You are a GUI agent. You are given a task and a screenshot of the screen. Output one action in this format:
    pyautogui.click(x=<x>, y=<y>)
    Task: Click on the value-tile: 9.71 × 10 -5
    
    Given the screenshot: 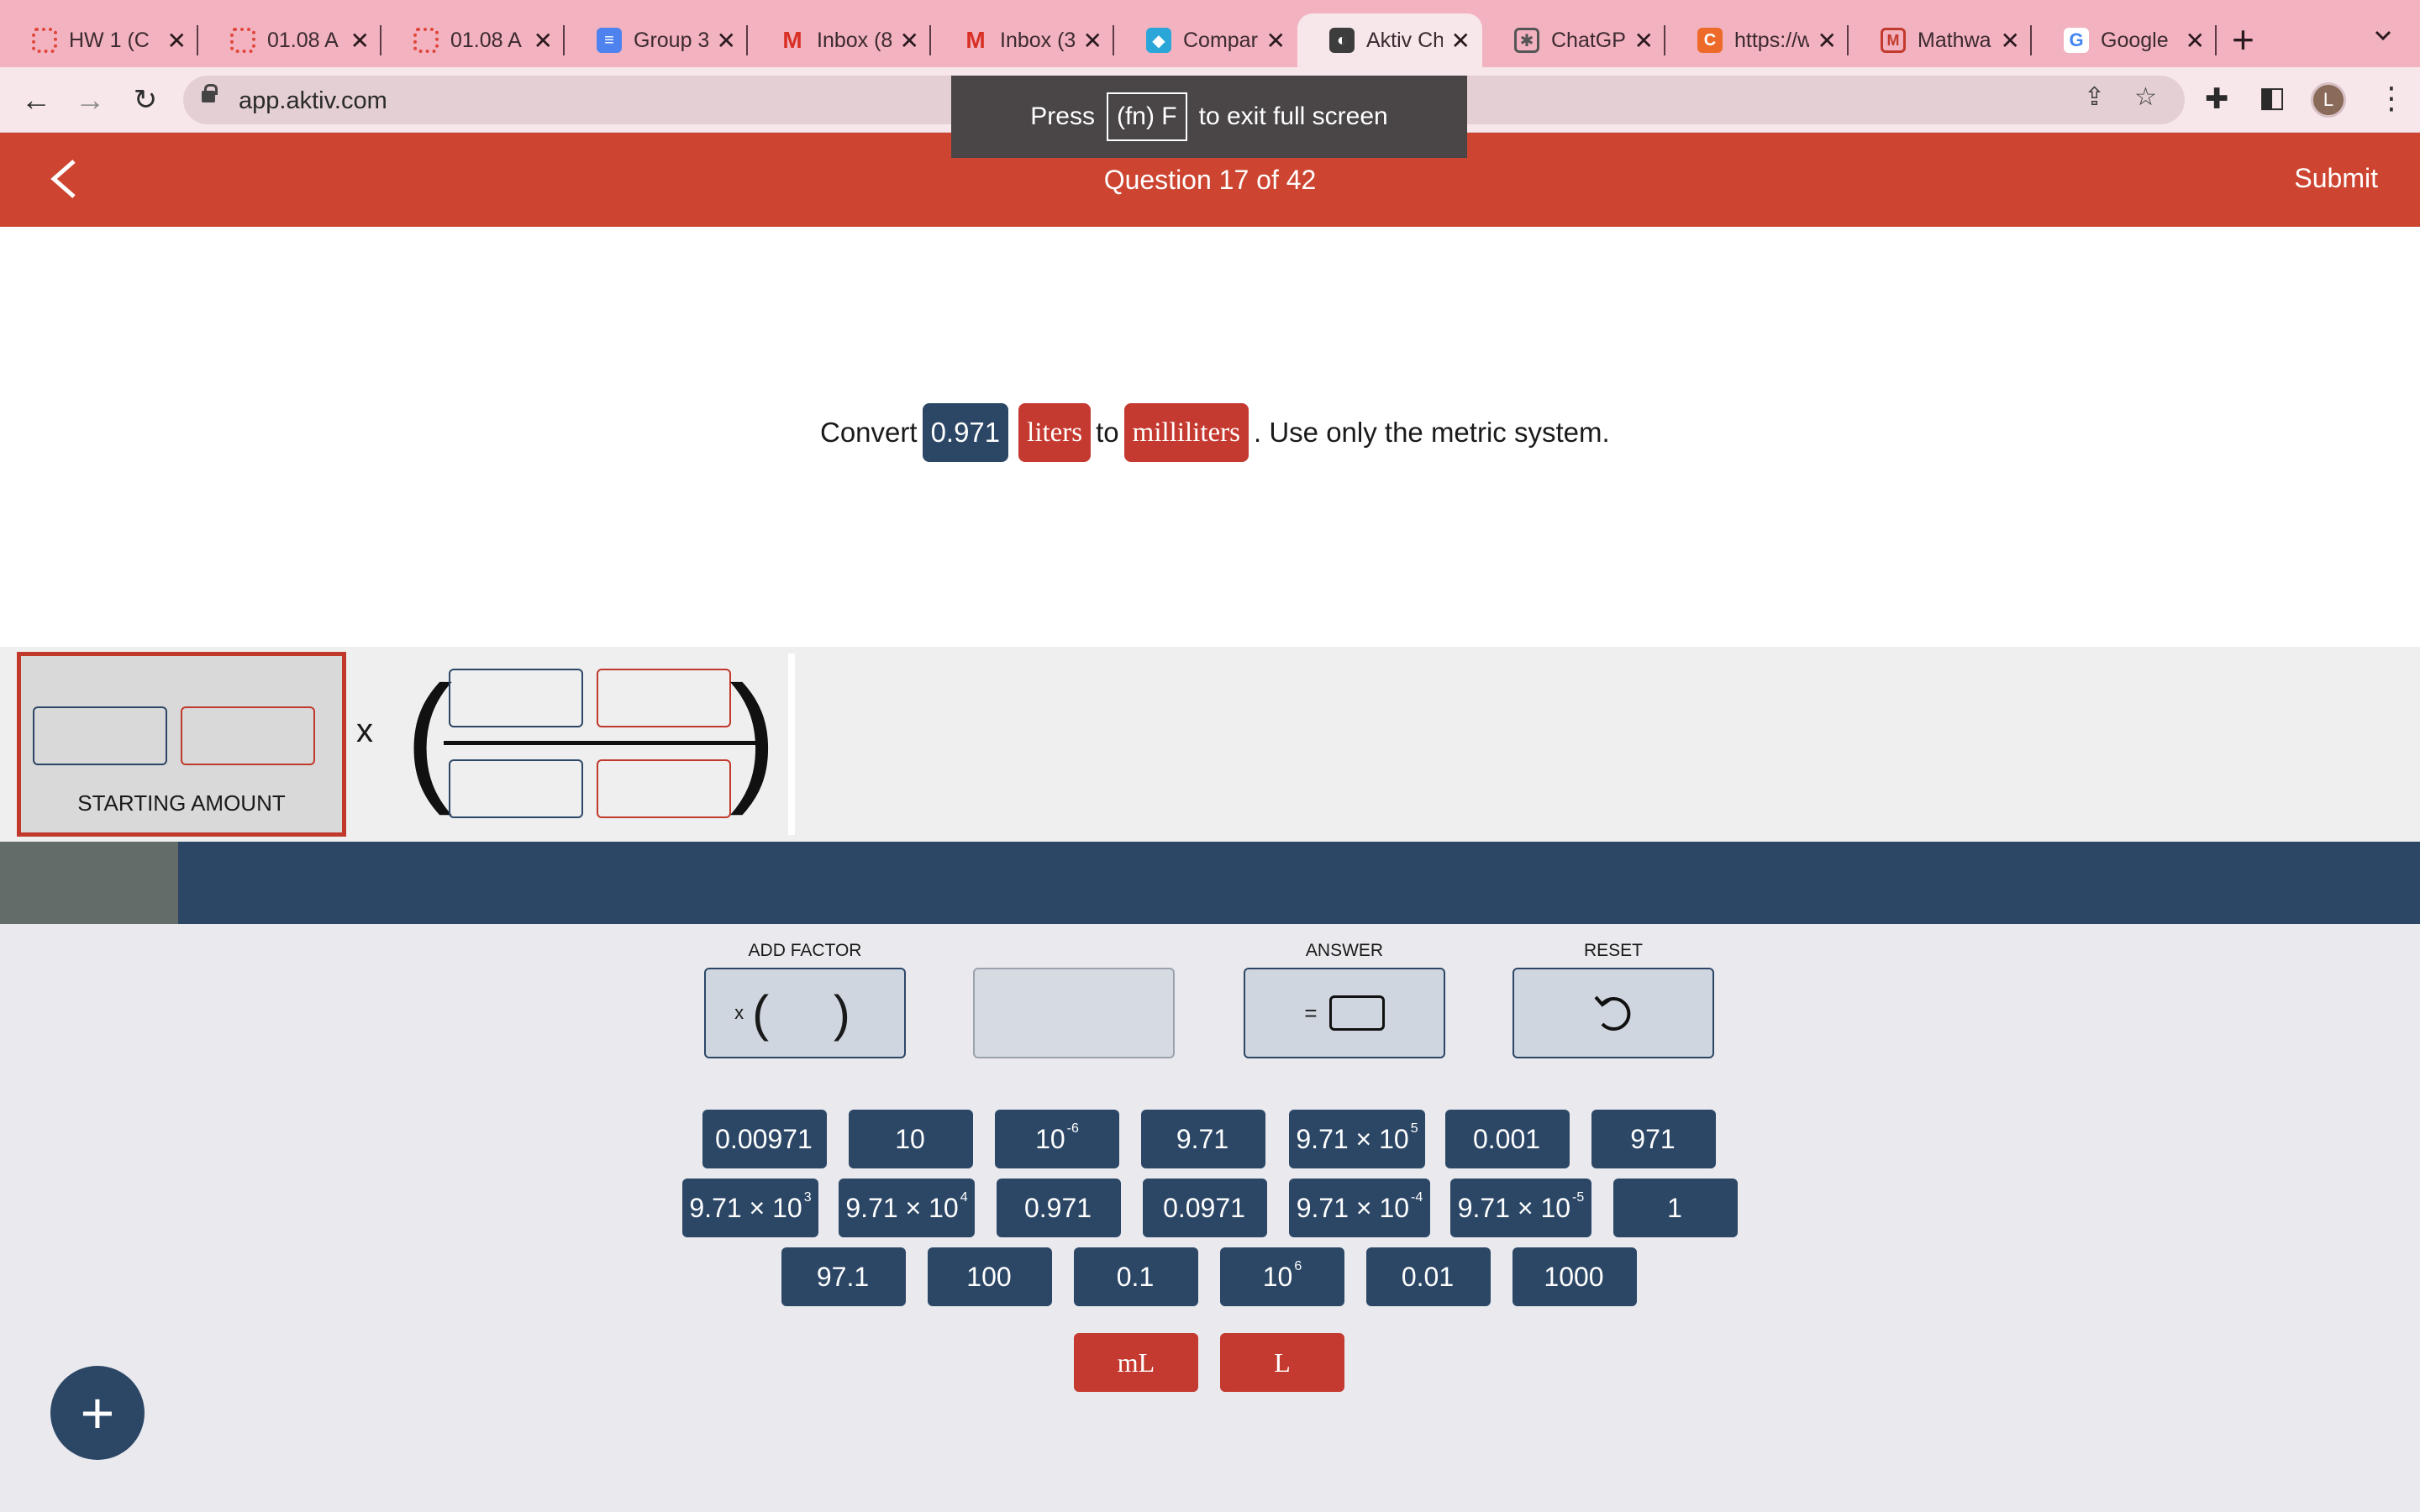 What is the action you would take?
    pyautogui.click(x=1520, y=1208)
    